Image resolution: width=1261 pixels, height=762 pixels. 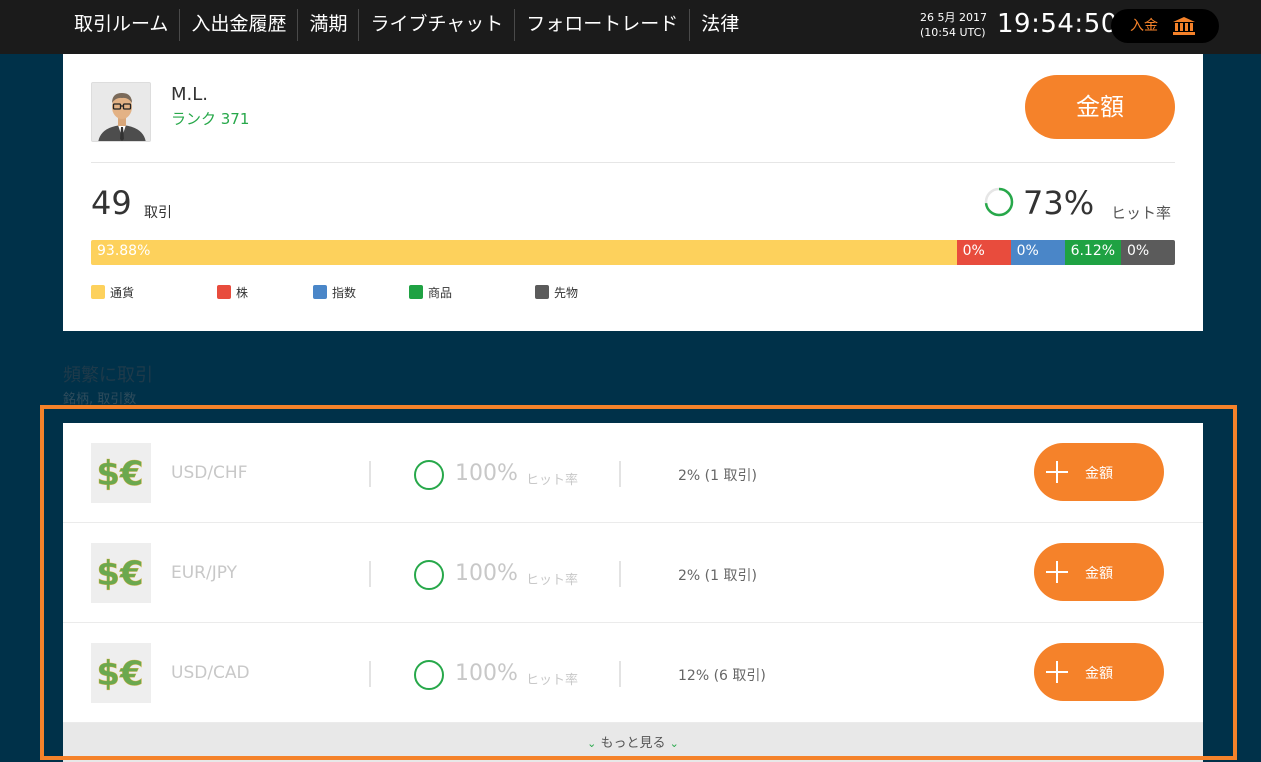 I want to click on asset-distribution-bar: 93.88% 0% 0% 6.12% 0%, so click(x=633, y=252).